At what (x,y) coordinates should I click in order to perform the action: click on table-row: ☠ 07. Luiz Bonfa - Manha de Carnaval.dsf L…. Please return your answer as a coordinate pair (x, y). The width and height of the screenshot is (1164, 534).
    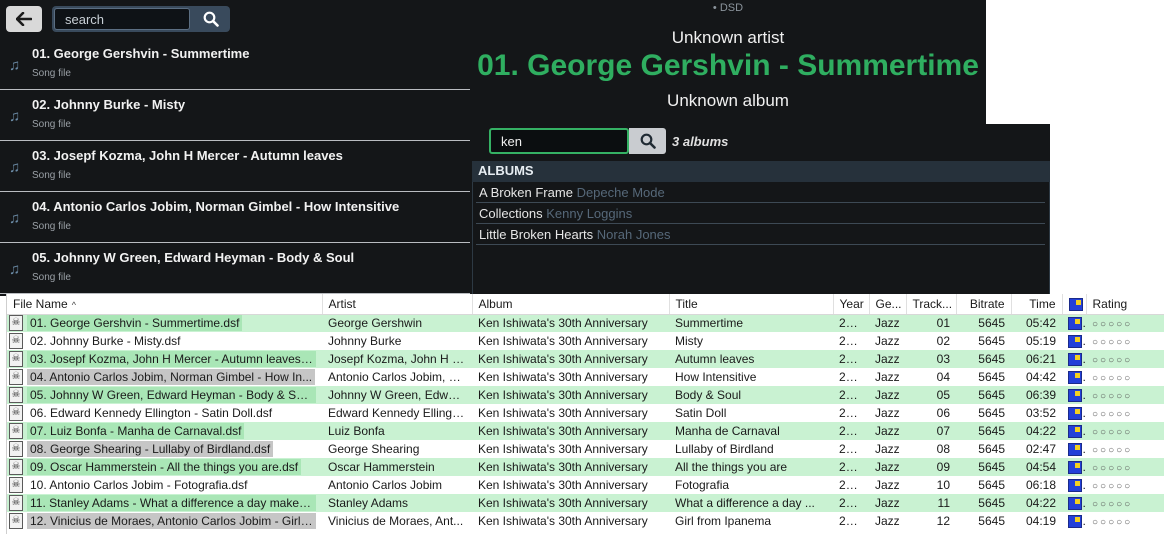
    Looking at the image, I should click on (585, 431).